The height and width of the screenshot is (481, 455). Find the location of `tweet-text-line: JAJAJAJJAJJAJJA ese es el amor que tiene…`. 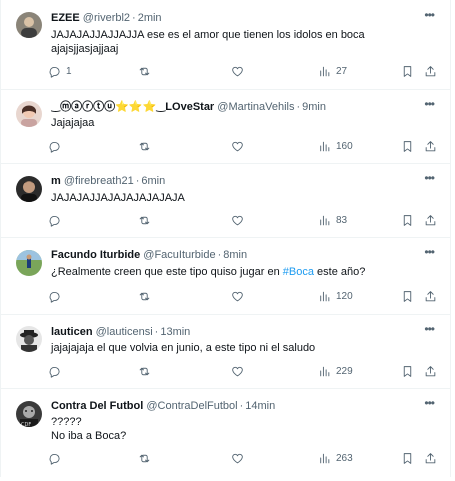

tweet-text-line: JAJAJAJJAJJAJJA ese es el amor que tiene… is located at coordinates (208, 35).